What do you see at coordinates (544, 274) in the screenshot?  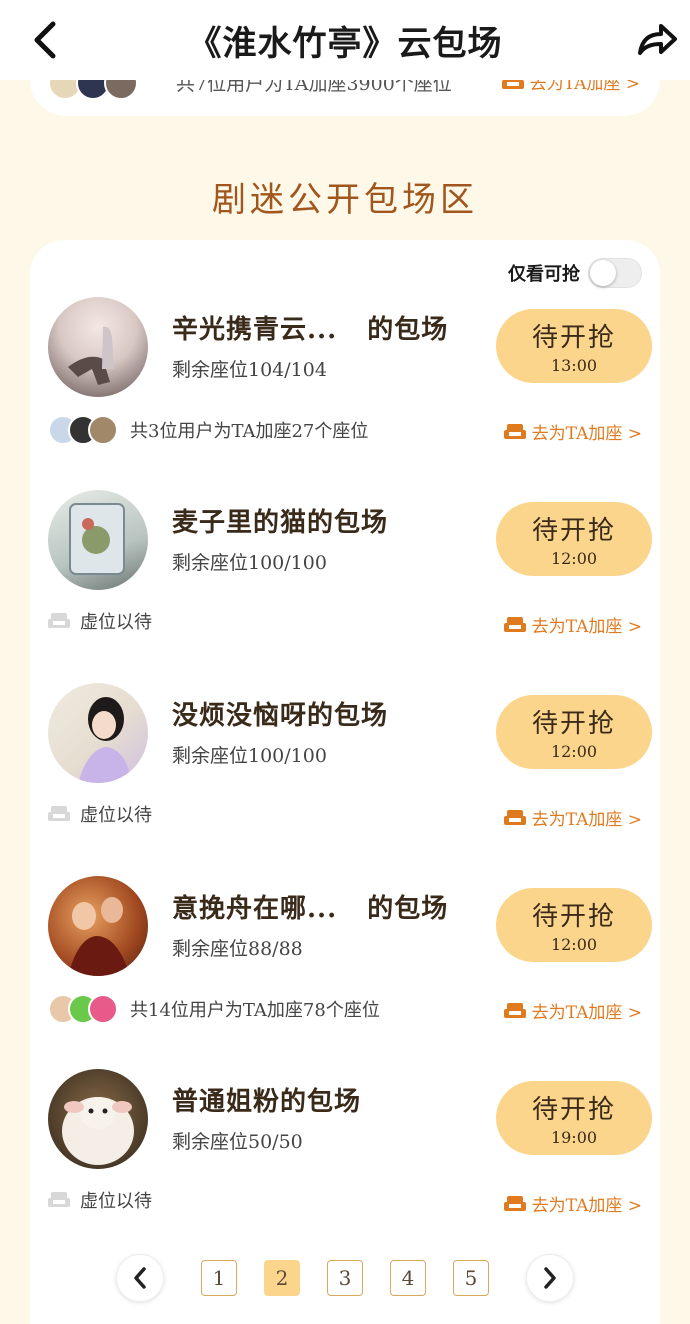 I see `filter-label: 仅看可抢` at bounding box center [544, 274].